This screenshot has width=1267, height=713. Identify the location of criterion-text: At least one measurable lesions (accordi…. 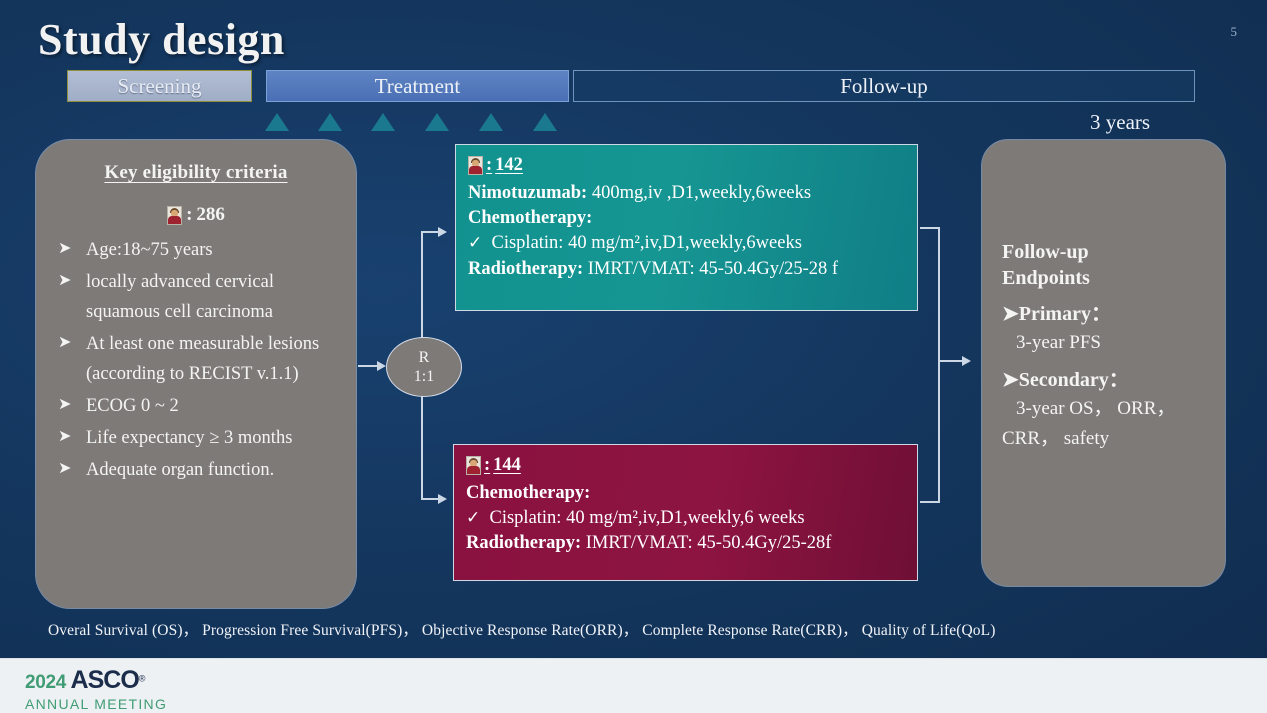
(203, 358).